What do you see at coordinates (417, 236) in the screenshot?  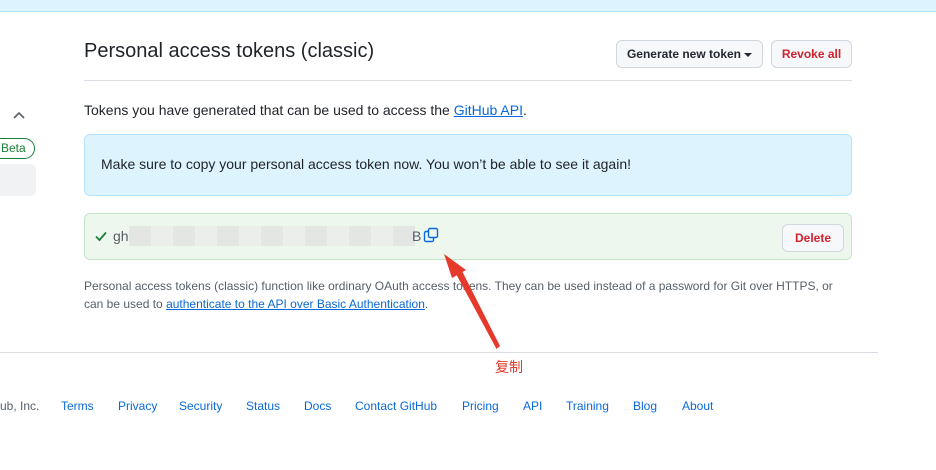 I see `token-suffix: B` at bounding box center [417, 236].